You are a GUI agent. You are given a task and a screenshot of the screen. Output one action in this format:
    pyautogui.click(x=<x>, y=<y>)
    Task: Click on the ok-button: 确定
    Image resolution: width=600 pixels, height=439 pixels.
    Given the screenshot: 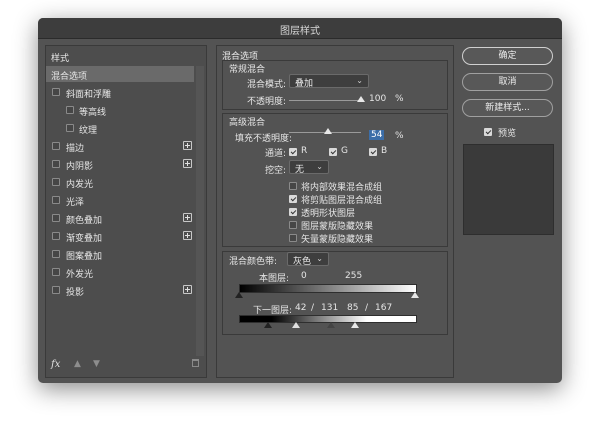 What is the action you would take?
    pyautogui.click(x=507, y=56)
    